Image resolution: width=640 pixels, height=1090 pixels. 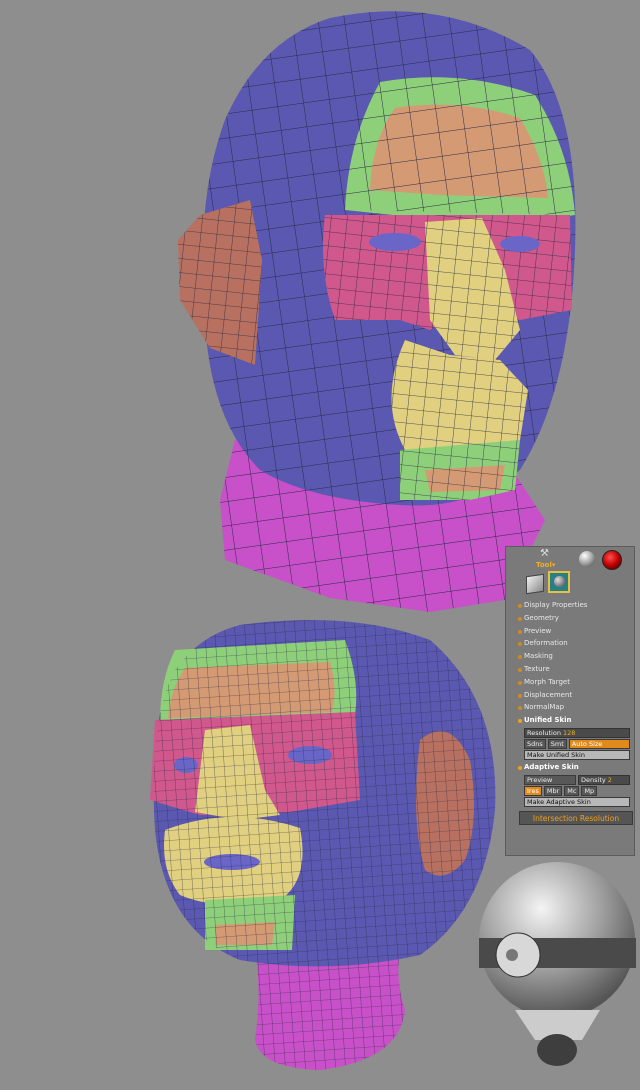 I want to click on ires-slider: Ires, so click(x=533, y=790).